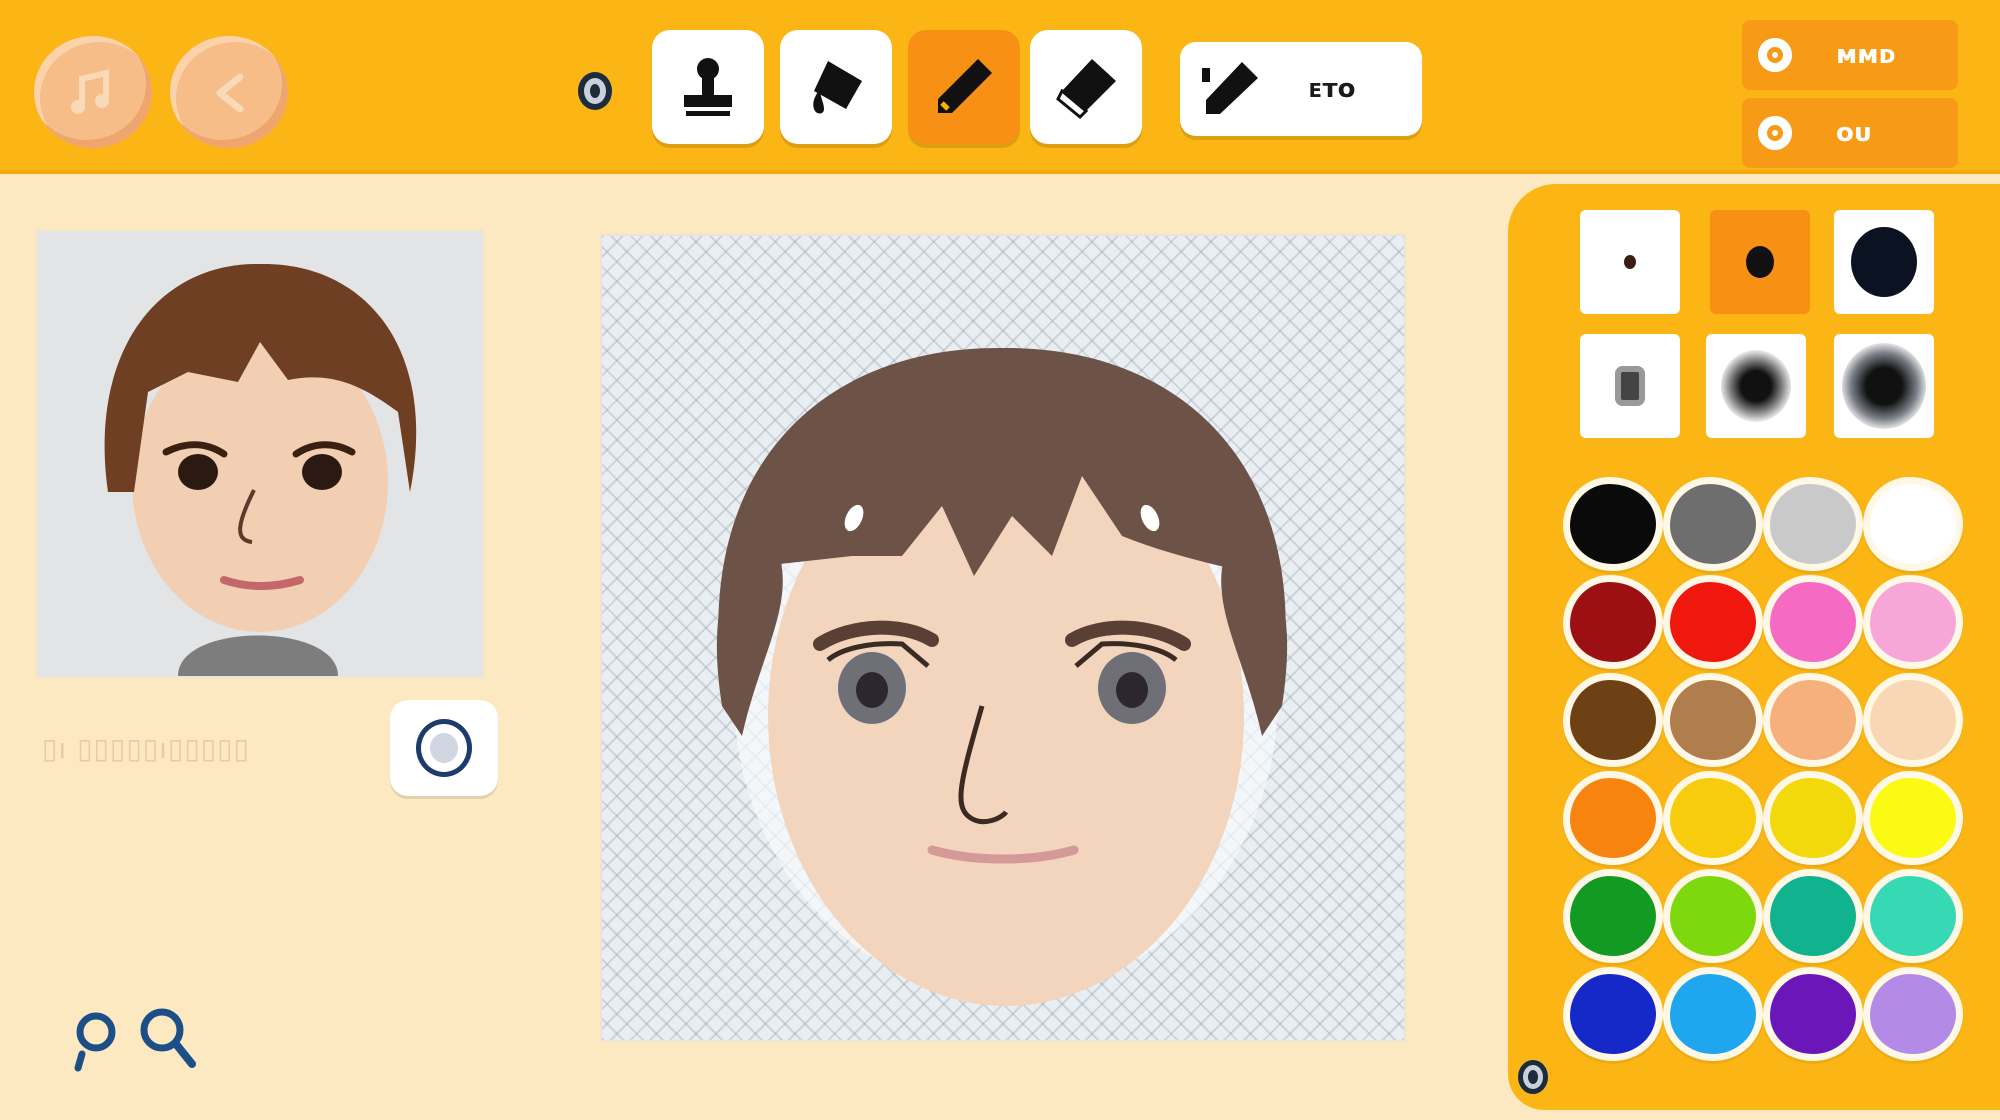 The image size is (2000, 1120). Describe the element at coordinates (95, 1042) in the screenshot. I see `zoom-out-icon` at that location.